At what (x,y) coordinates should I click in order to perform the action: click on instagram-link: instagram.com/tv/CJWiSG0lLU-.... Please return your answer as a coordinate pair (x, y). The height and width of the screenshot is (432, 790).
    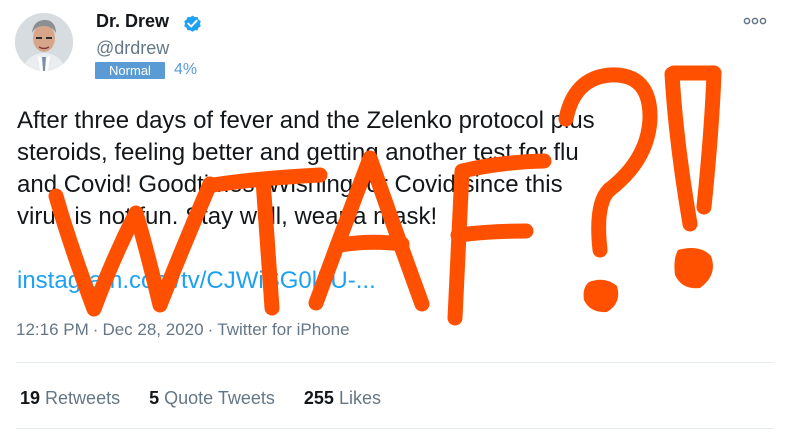
    Looking at the image, I should click on (196, 281).